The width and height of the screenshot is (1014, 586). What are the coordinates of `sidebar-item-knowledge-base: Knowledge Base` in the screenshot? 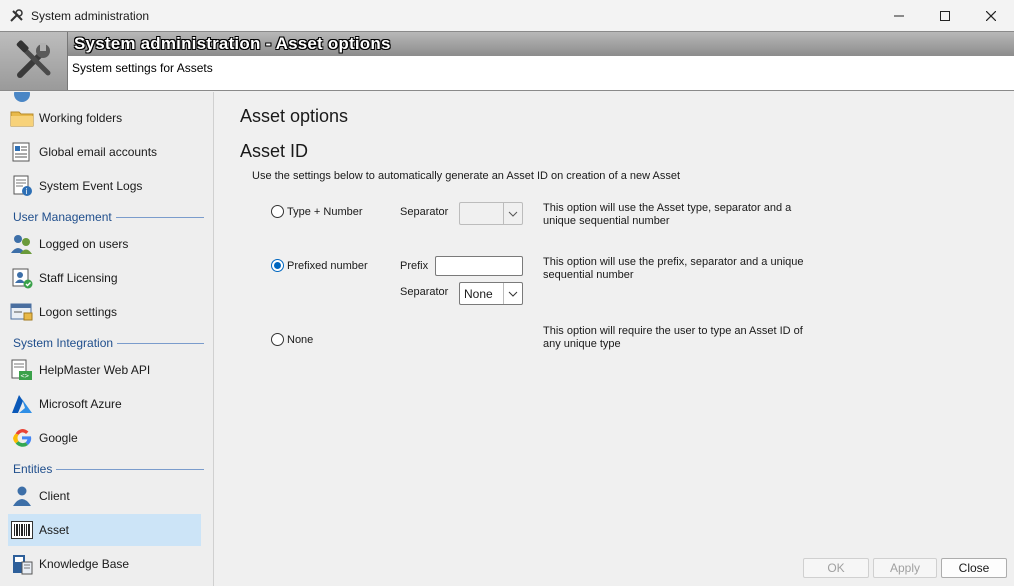 It's located at (104, 564).